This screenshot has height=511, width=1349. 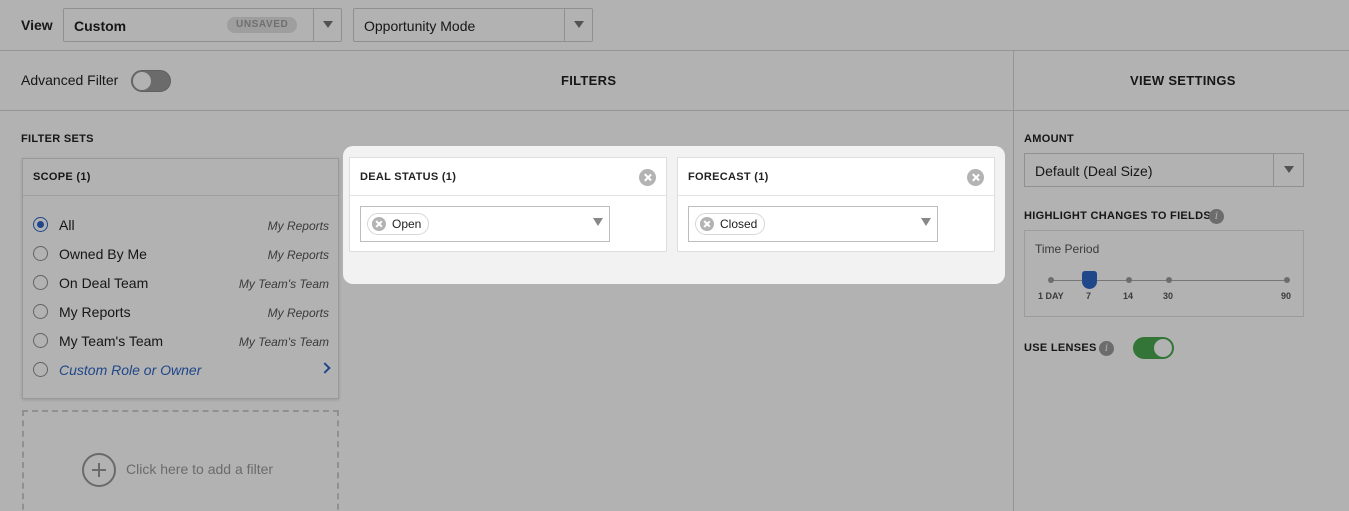 I want to click on filter-card-title: DEAL STATUS (1), so click(x=408, y=177).